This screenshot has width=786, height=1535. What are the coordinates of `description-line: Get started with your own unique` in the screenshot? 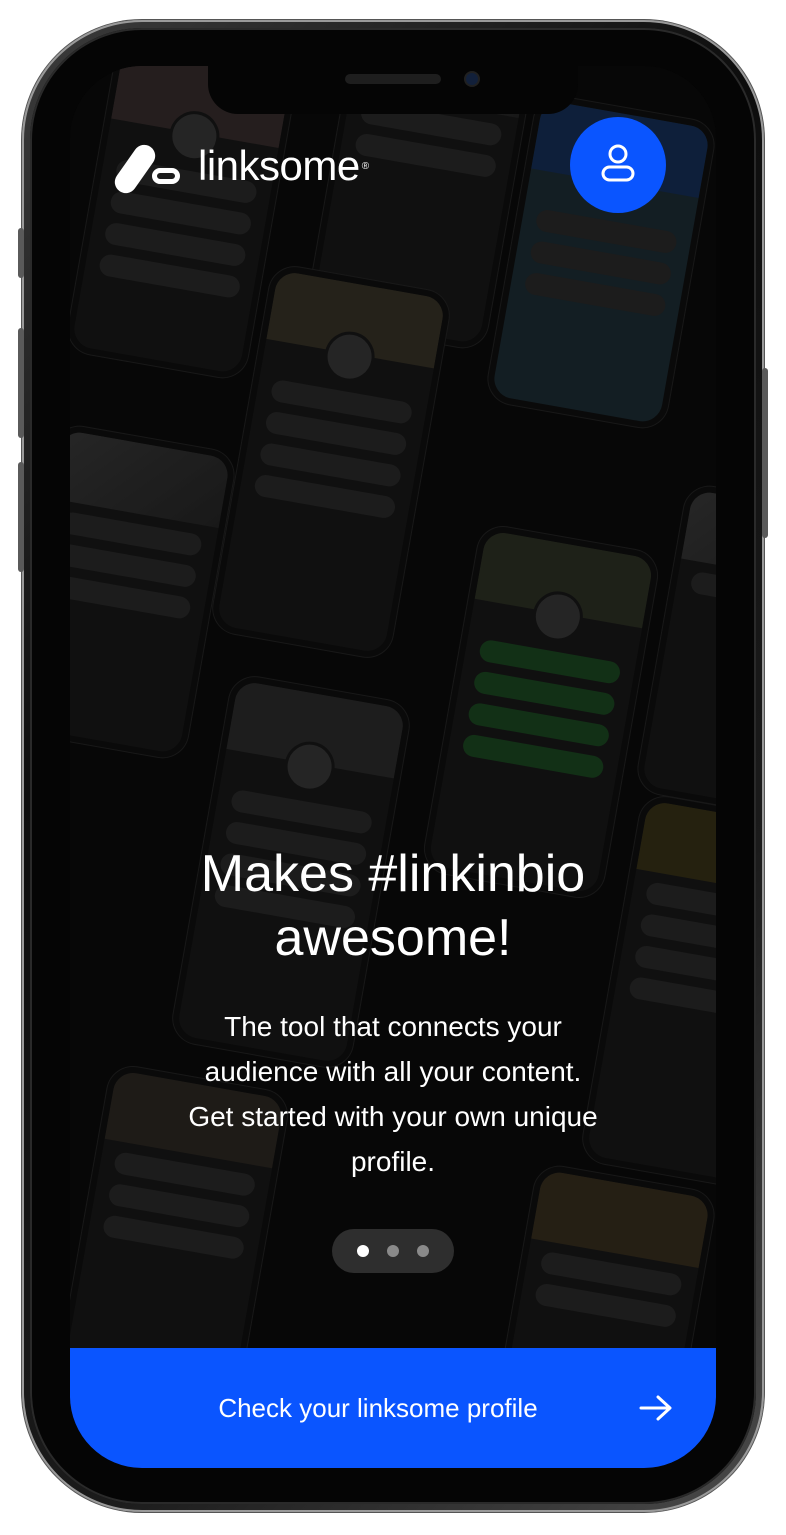 It's located at (393, 1116).